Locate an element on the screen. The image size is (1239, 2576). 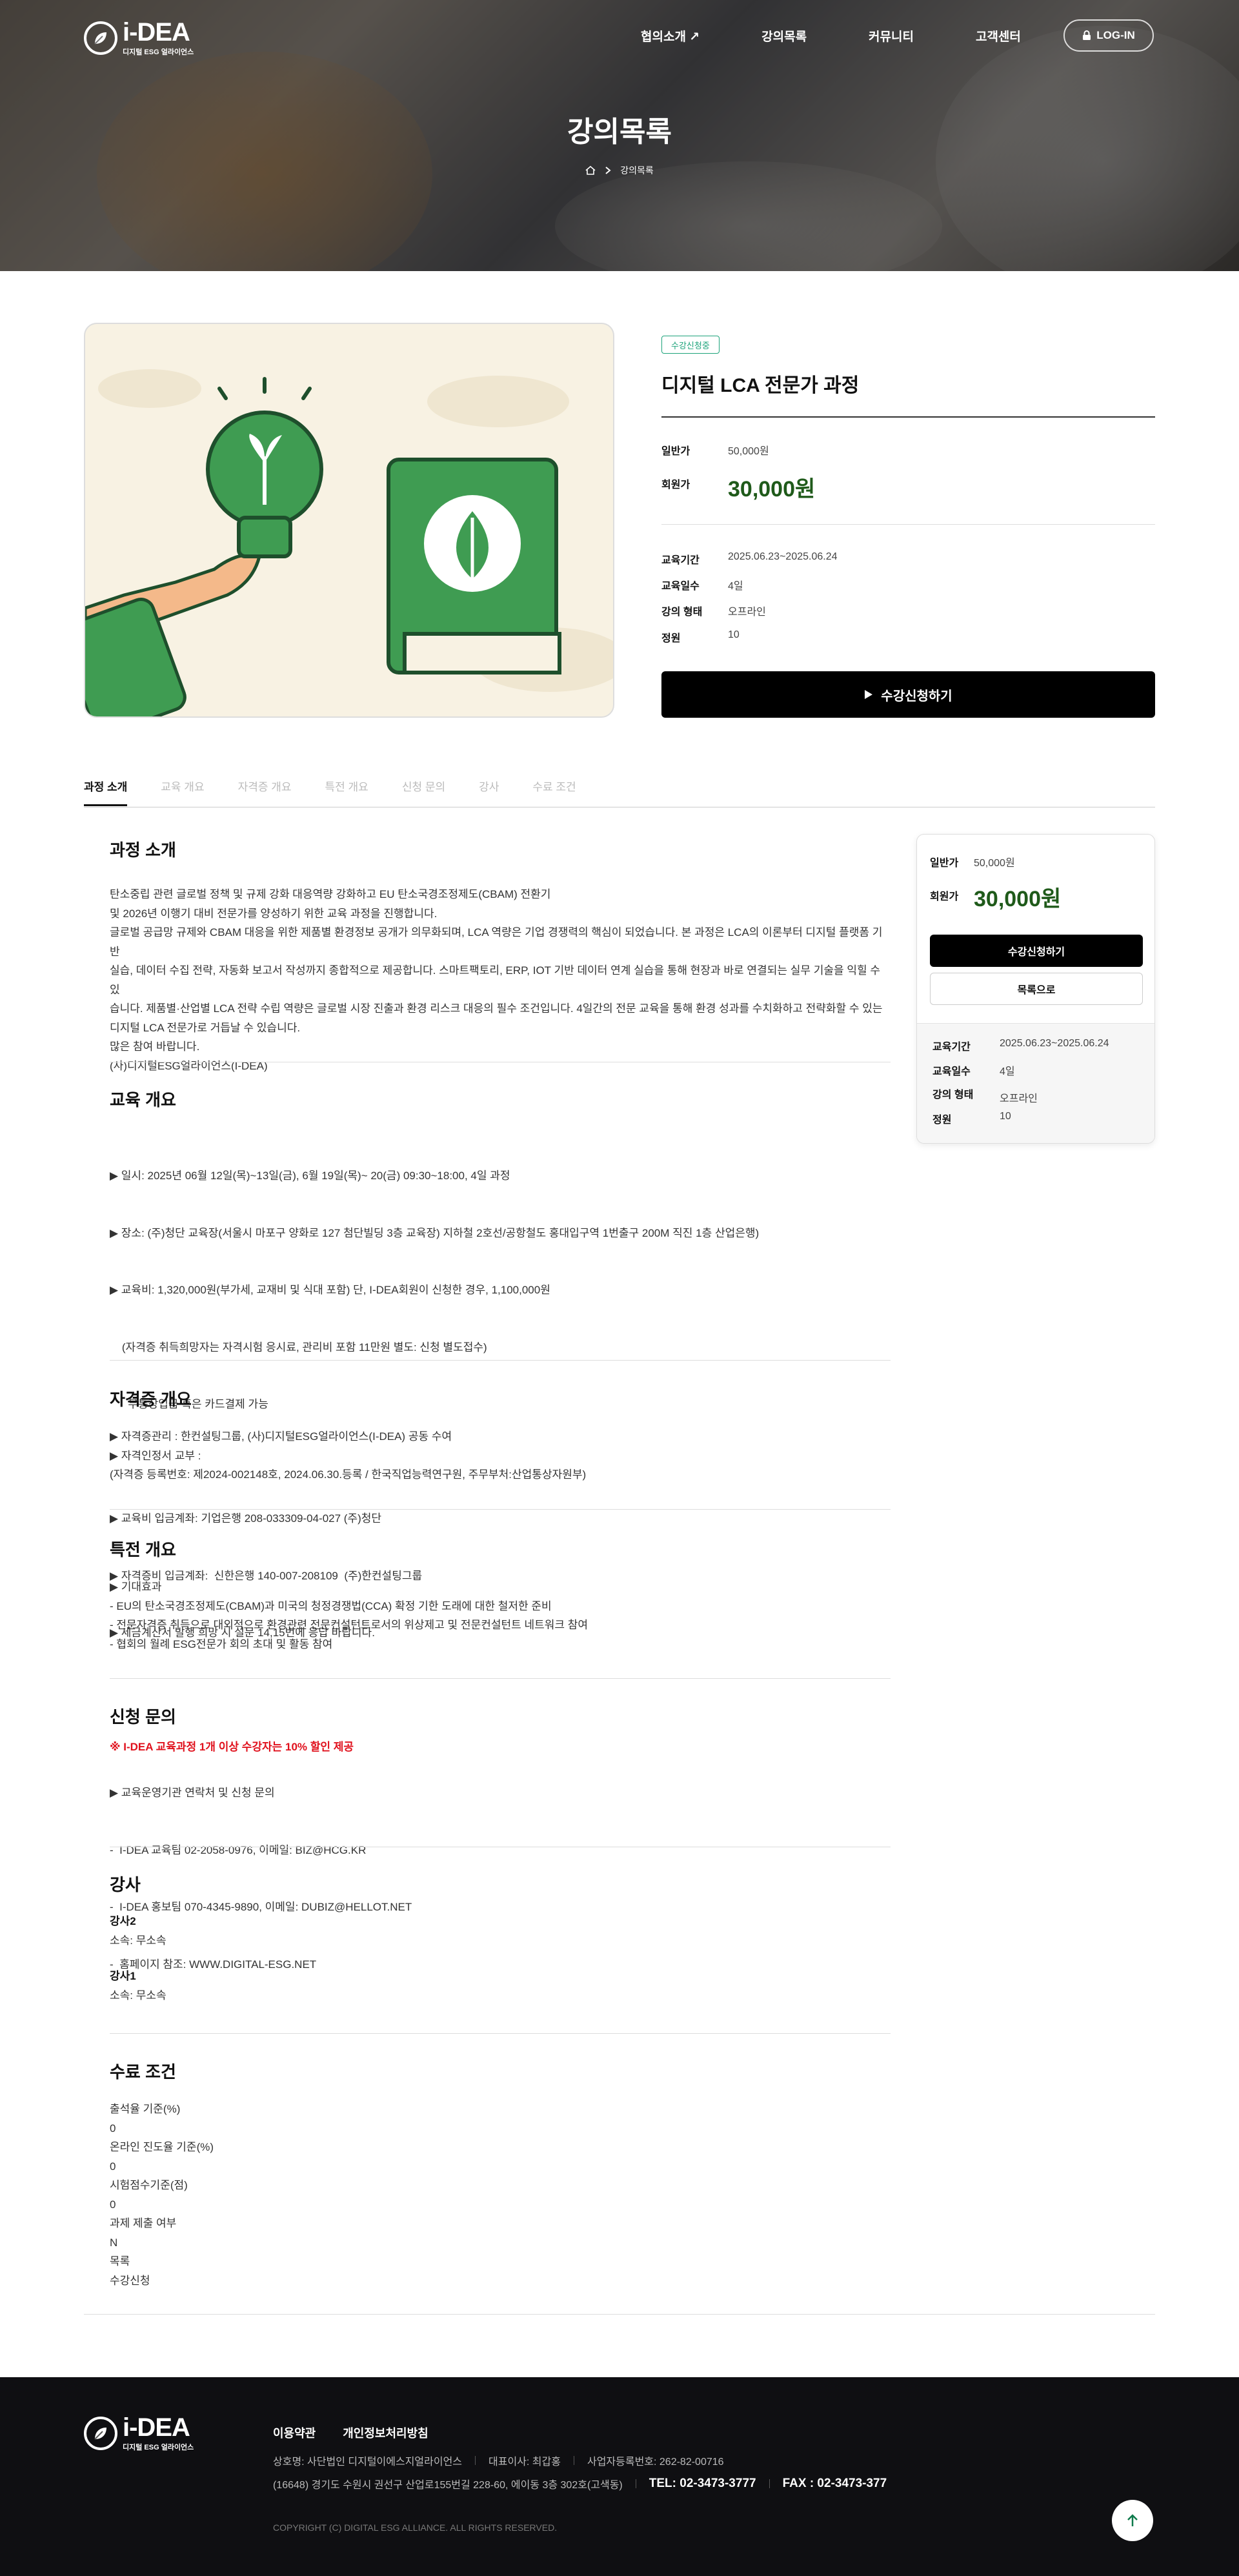
logo-subtext: 디지털 ESG 얼라이언스 is located at coordinates (158, 2447).